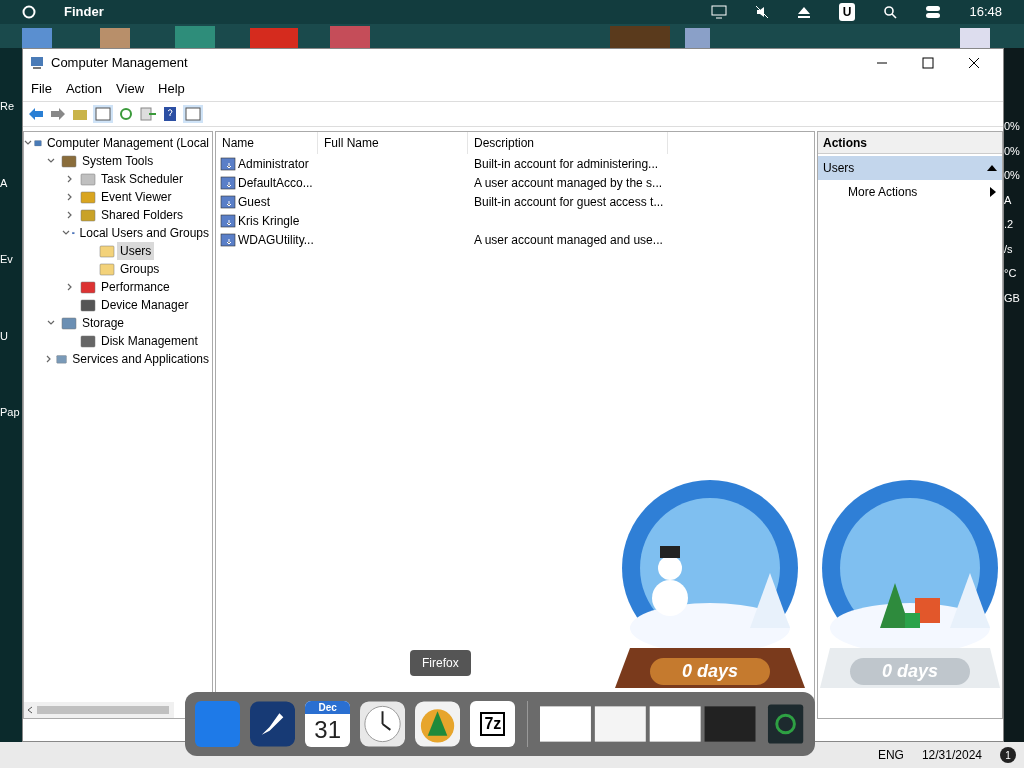  I want to click on collapse-arrow-icon, so click(992, 168).